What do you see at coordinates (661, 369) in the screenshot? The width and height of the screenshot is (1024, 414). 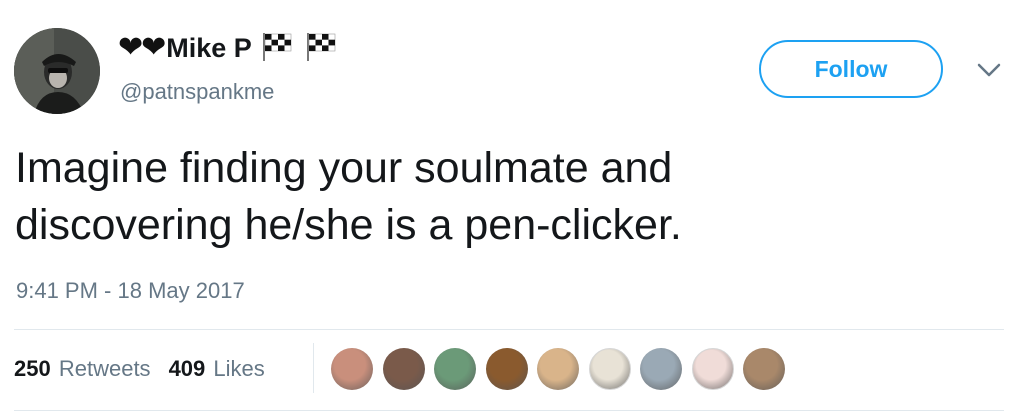 I see `liker-avatar-7-icon` at bounding box center [661, 369].